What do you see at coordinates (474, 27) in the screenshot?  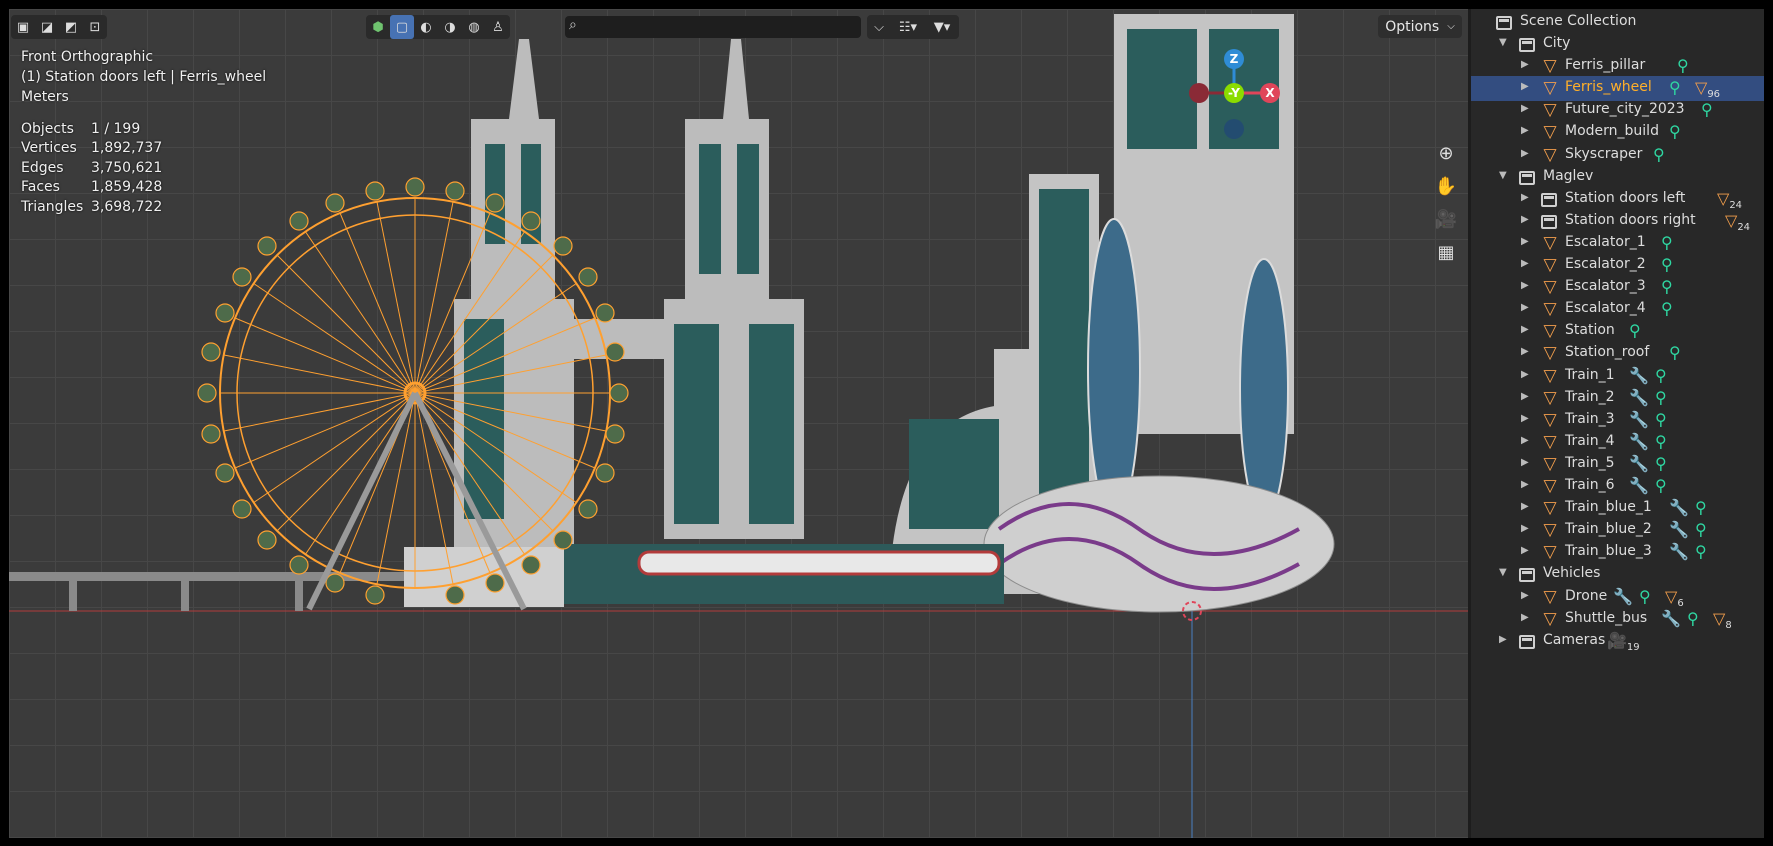 I see `rendered-shading-icon: ◍` at bounding box center [474, 27].